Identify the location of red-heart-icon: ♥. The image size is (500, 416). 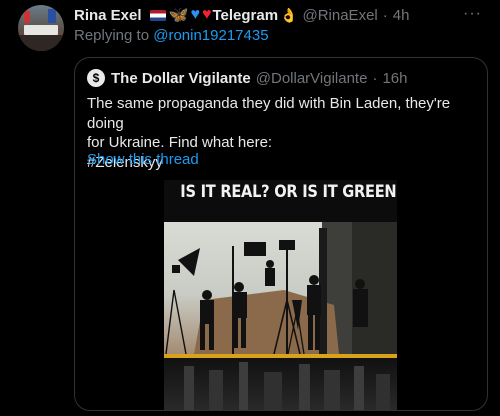
(206, 14).